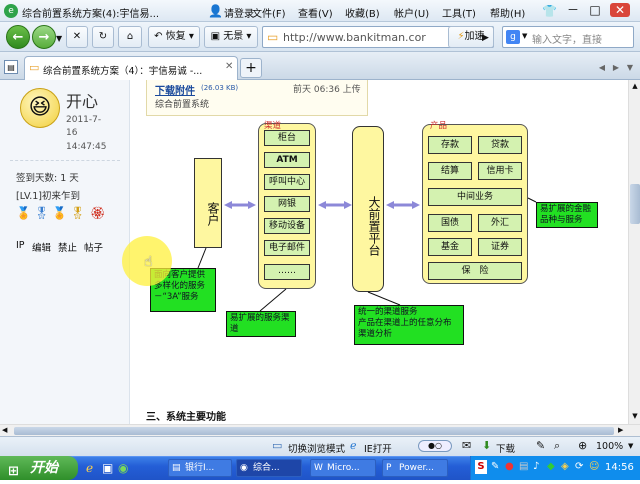 The image size is (640, 484). I want to click on page-icon: ▭, so click(273, 37).